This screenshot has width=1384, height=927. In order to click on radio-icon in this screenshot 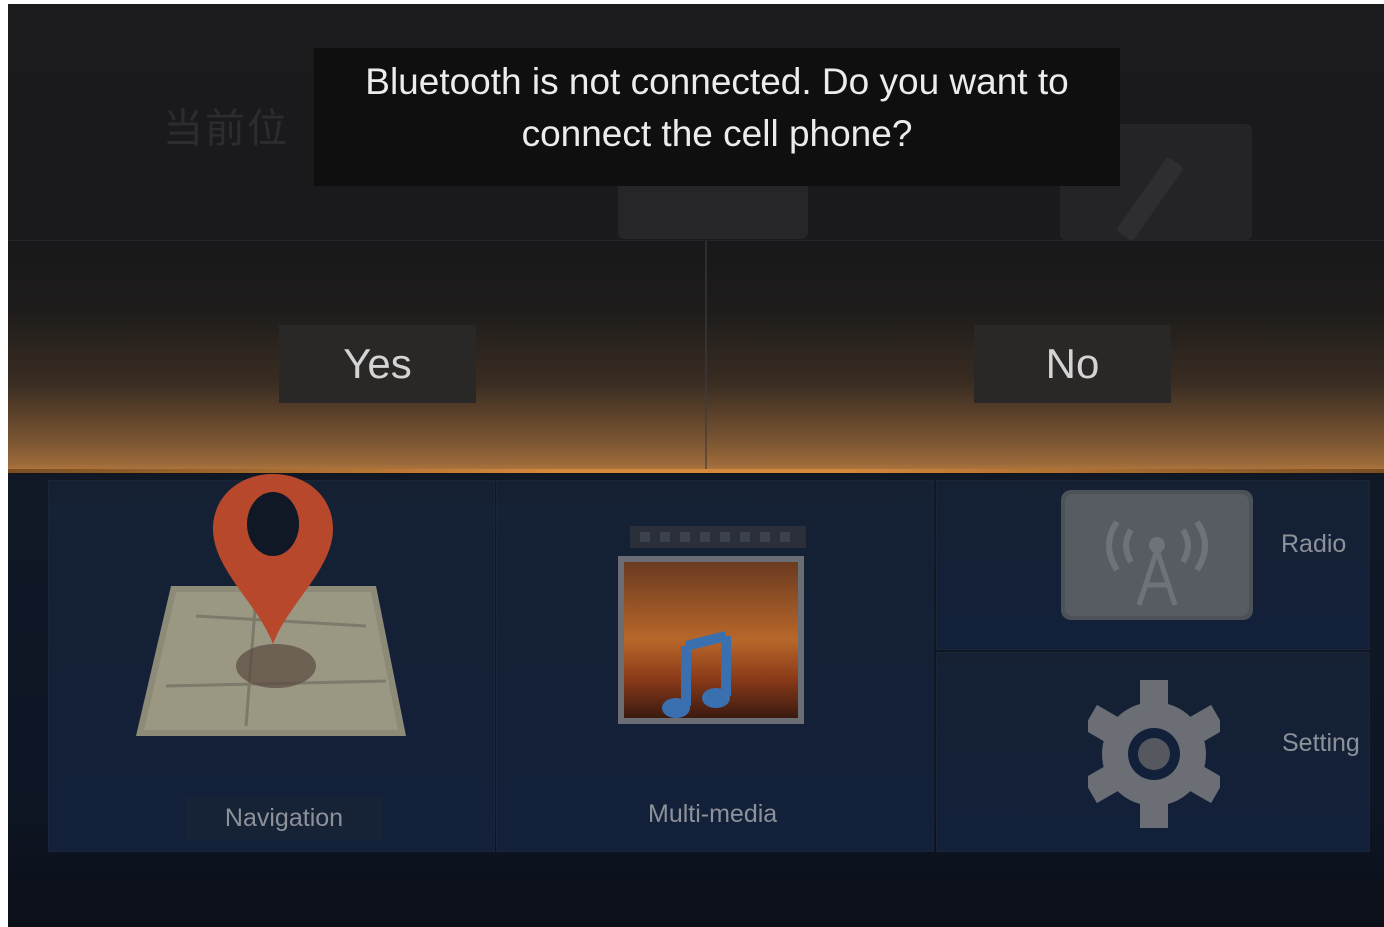, I will do `click(1157, 555)`.